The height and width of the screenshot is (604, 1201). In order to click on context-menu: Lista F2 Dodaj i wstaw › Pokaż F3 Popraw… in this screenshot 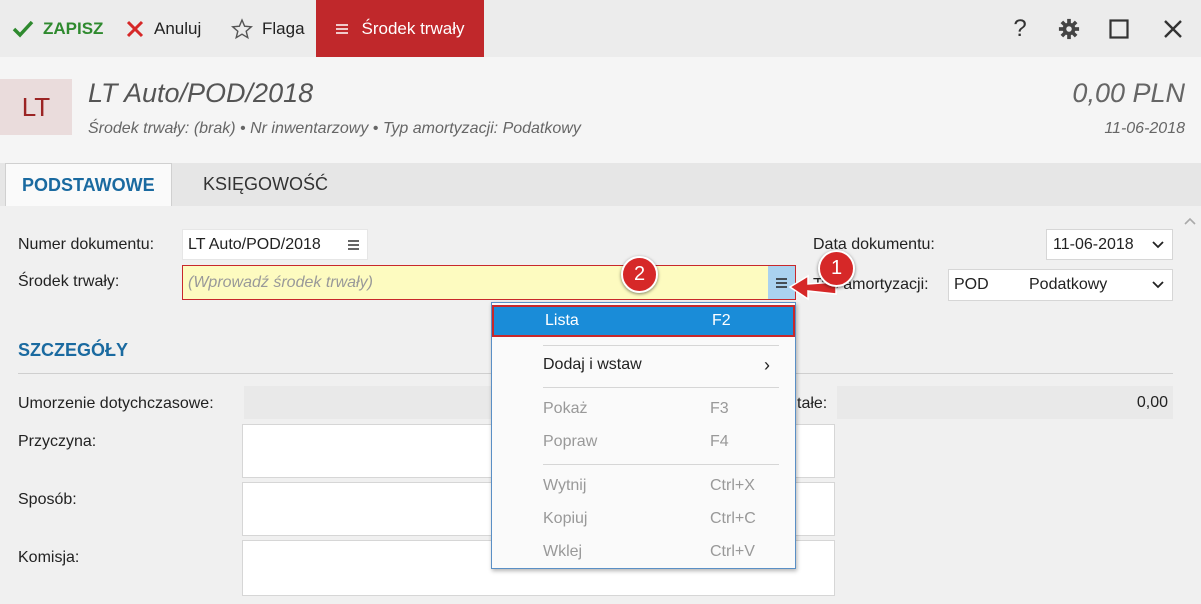, I will do `click(643, 435)`.